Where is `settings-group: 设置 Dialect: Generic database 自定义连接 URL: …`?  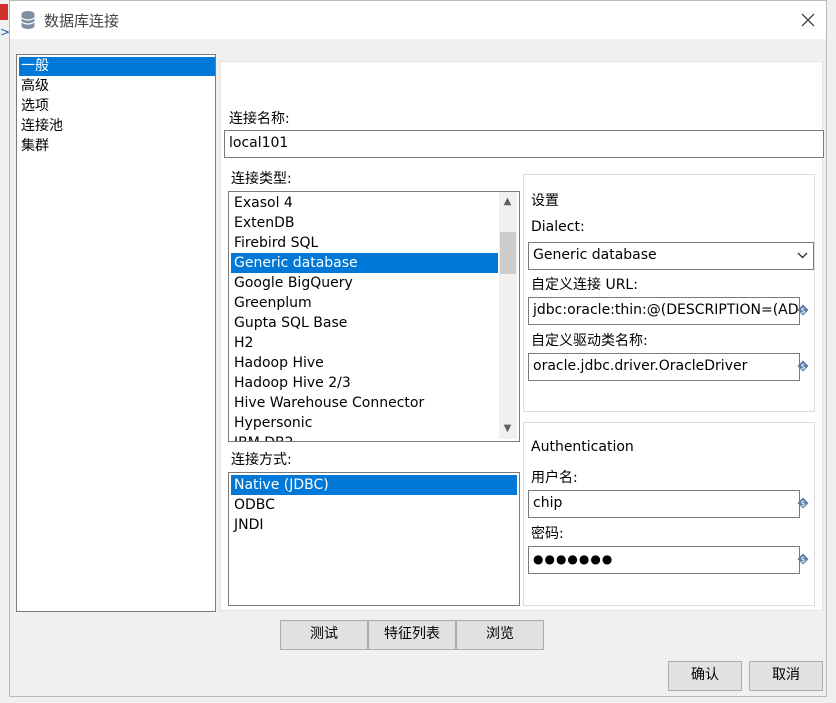 settings-group: 设置 Dialect: Generic database 自定义连接 URL: … is located at coordinates (669, 293).